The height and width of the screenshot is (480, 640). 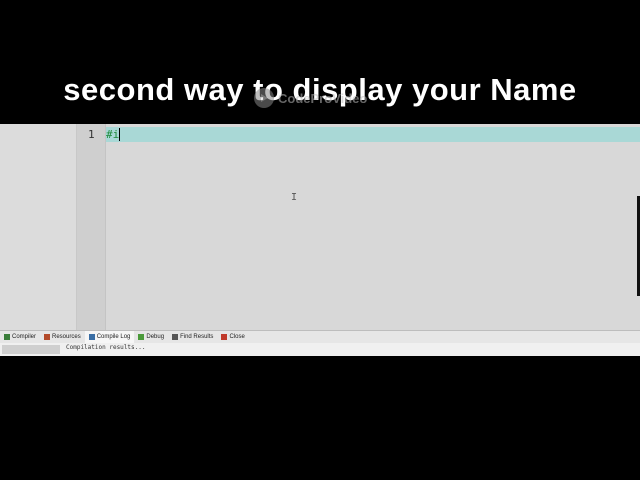 What do you see at coordinates (237, 337) in the screenshot?
I see `tab-label: Close` at bounding box center [237, 337].